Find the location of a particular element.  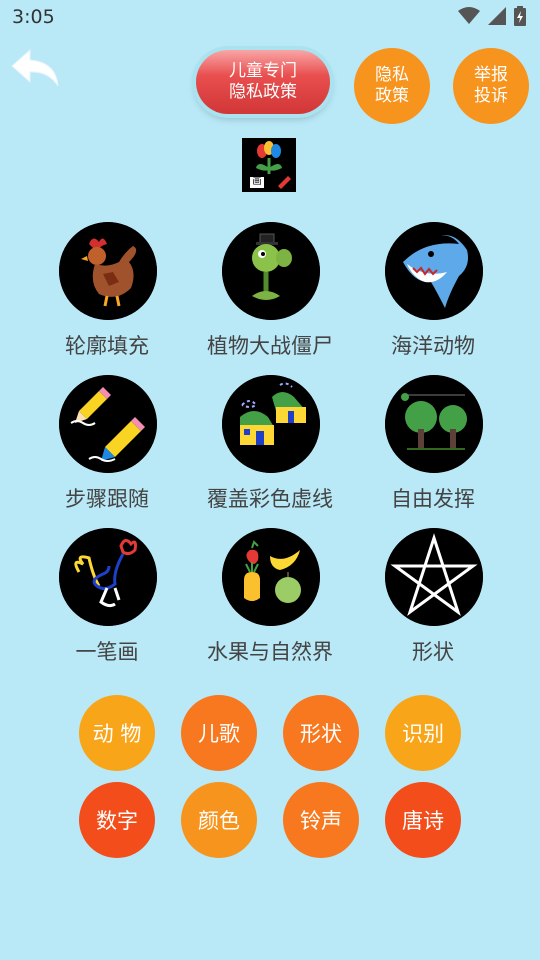

category-label: 步骤跟随 is located at coordinates (107, 499).